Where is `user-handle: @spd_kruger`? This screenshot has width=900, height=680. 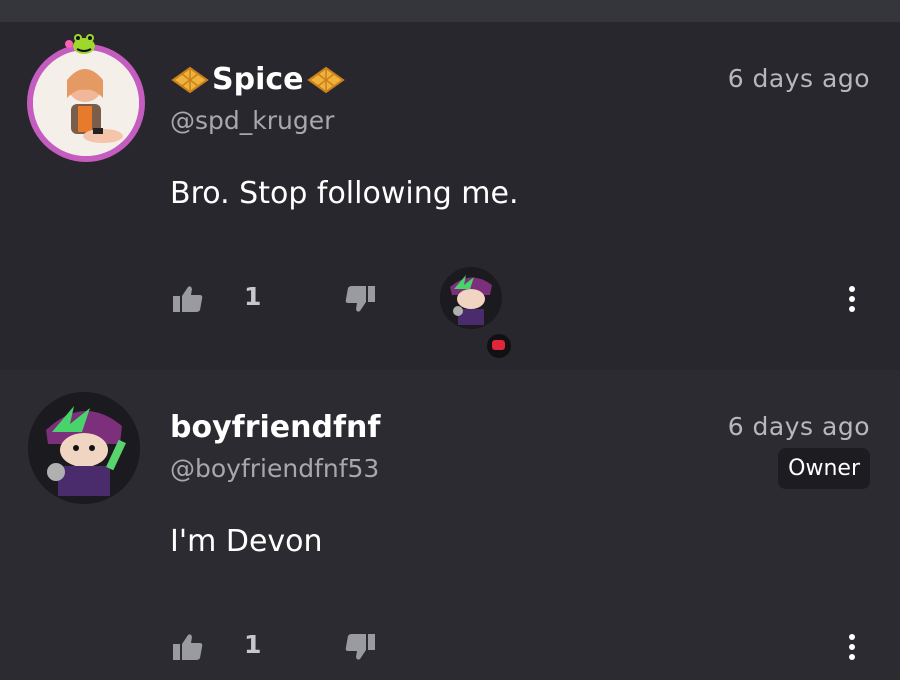 user-handle: @spd_kruger is located at coordinates (252, 120).